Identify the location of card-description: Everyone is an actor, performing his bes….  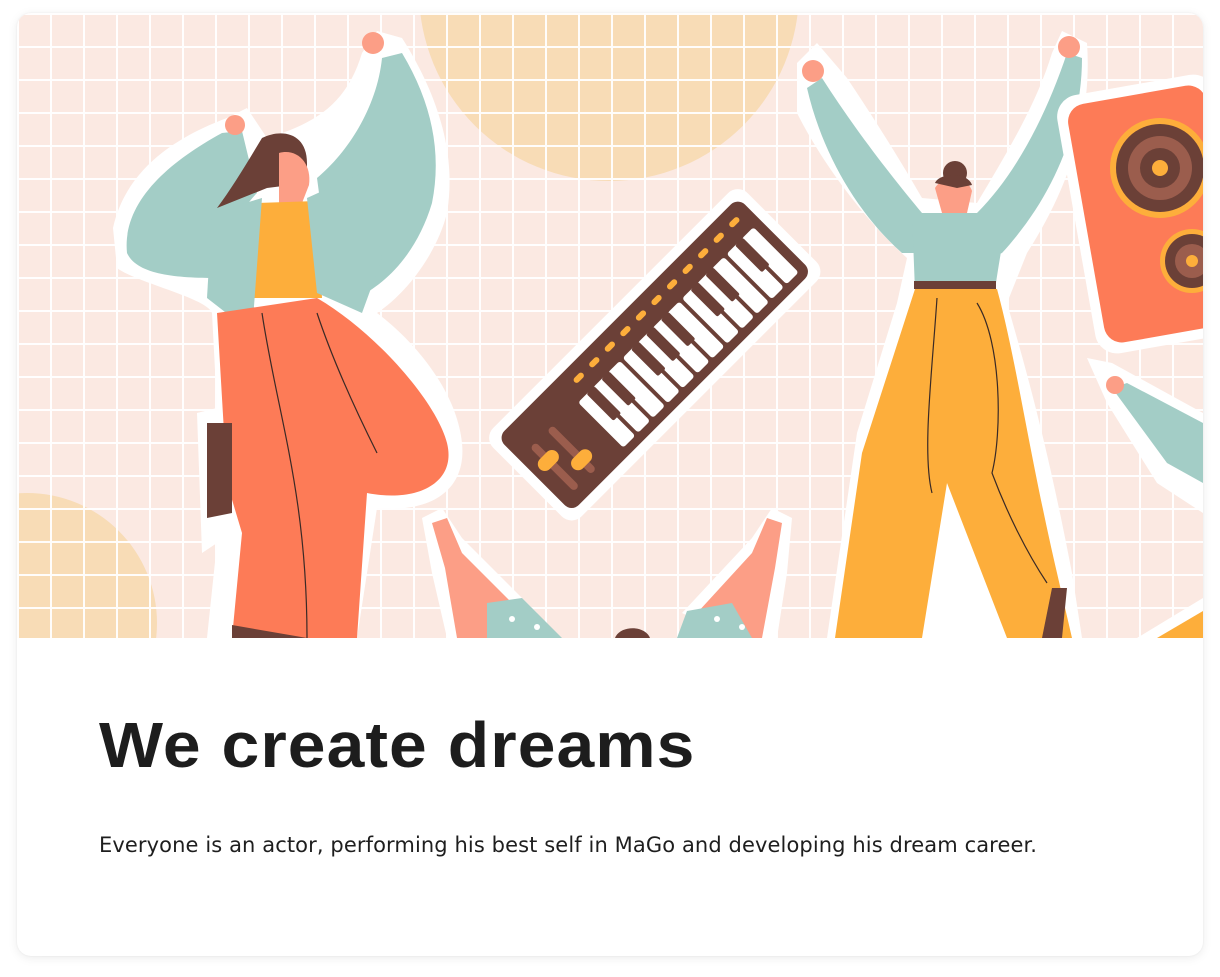
(568, 845).